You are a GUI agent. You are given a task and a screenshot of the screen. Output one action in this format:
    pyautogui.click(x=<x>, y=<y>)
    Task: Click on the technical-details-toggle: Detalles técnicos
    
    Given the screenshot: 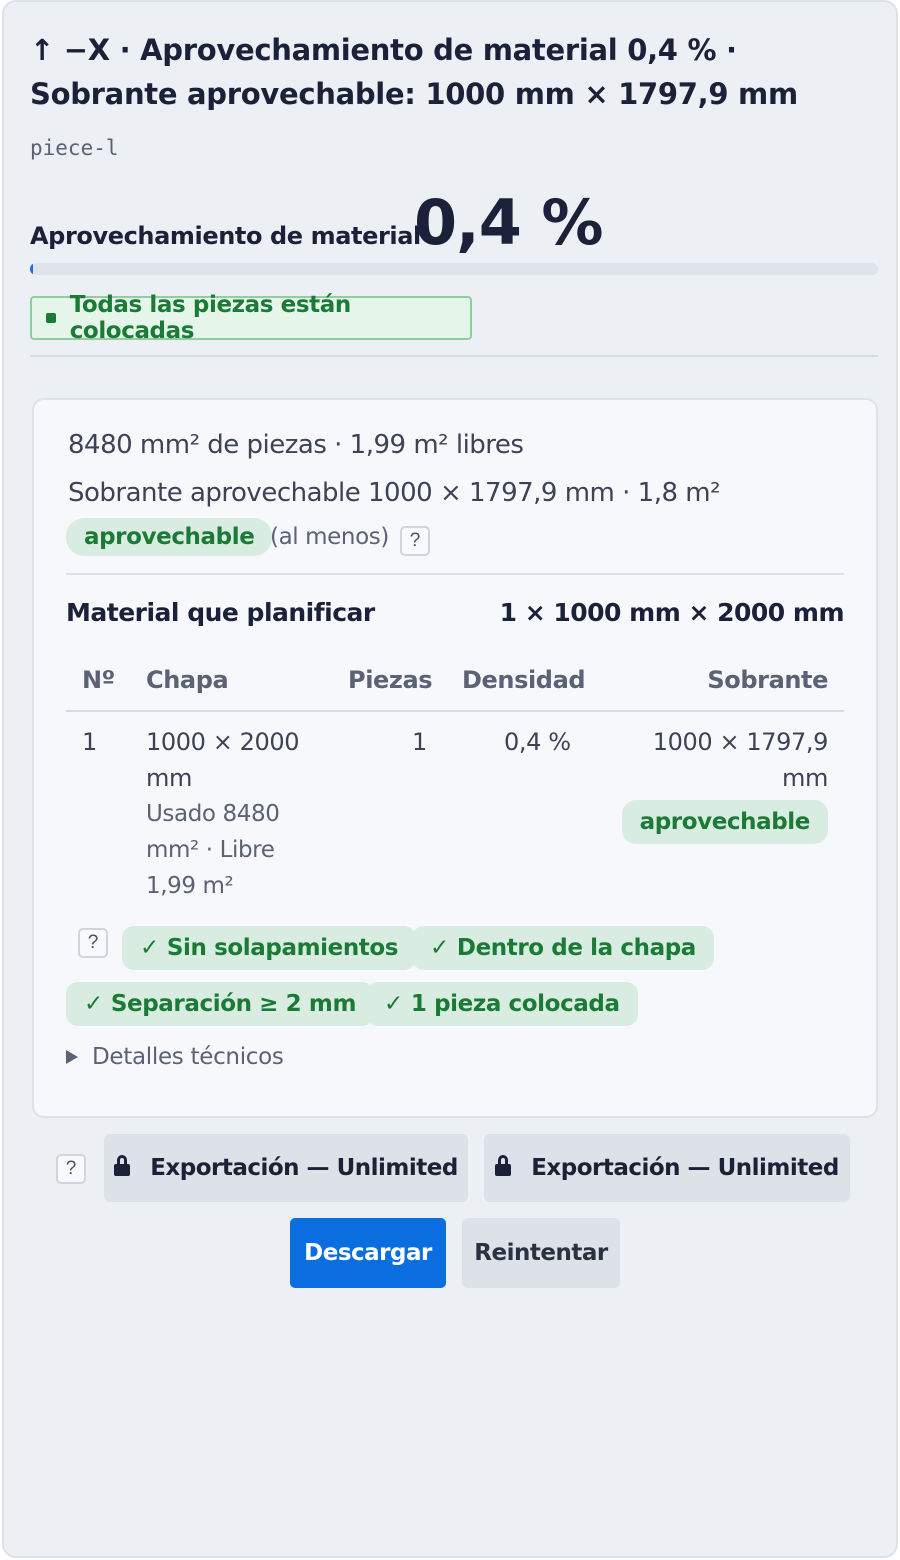 What is the action you would take?
    pyautogui.click(x=175, y=1057)
    